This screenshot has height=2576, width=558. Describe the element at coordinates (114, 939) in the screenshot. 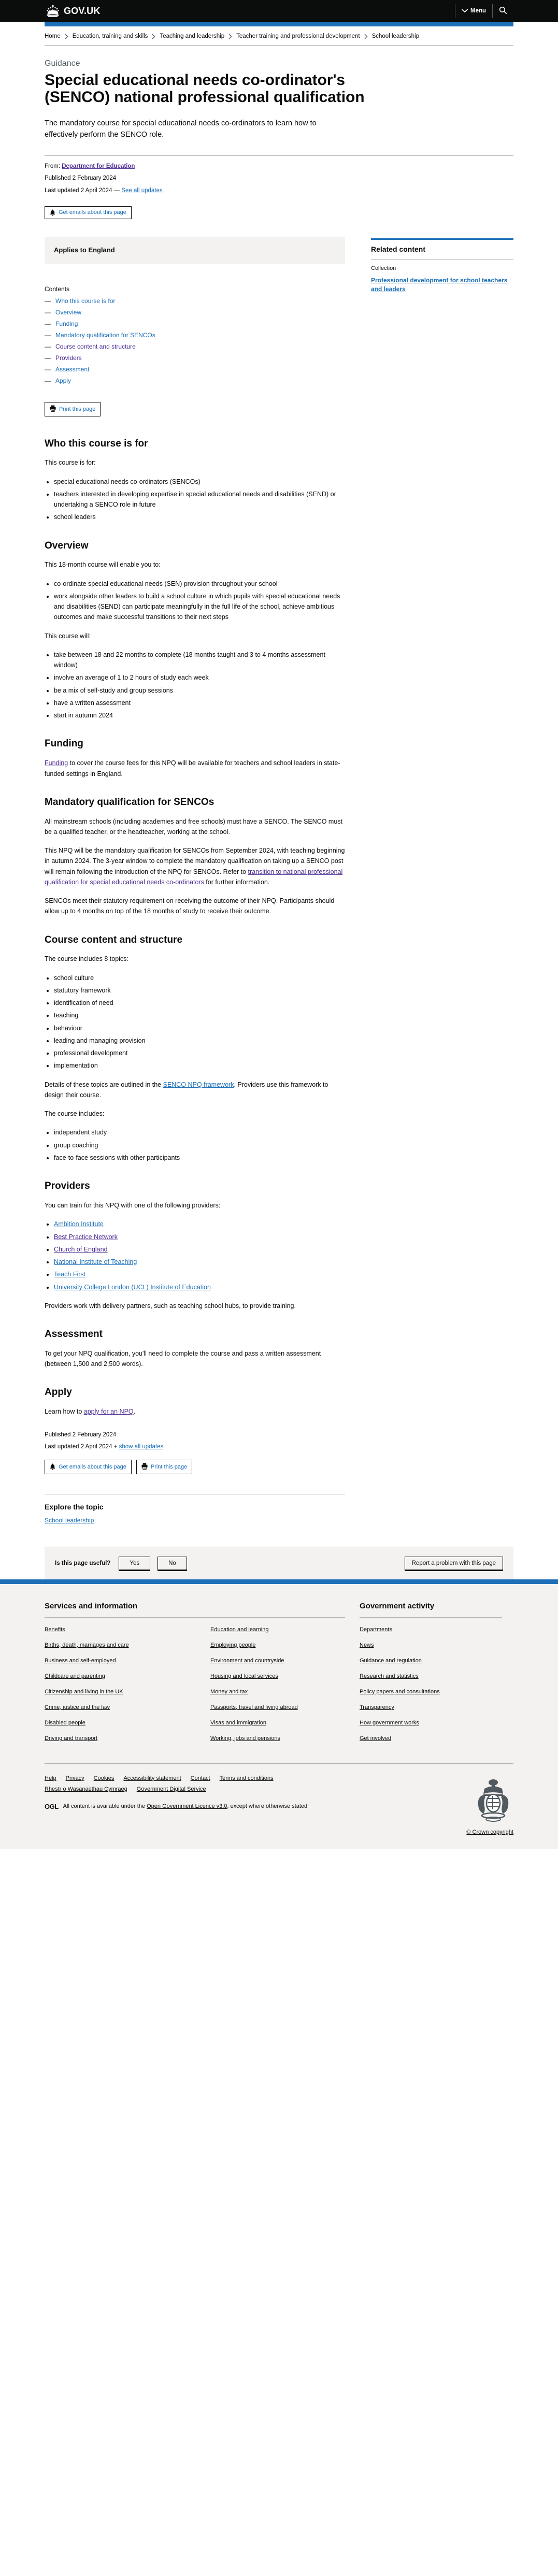

I see `section-heading-course: Course content and structure` at that location.